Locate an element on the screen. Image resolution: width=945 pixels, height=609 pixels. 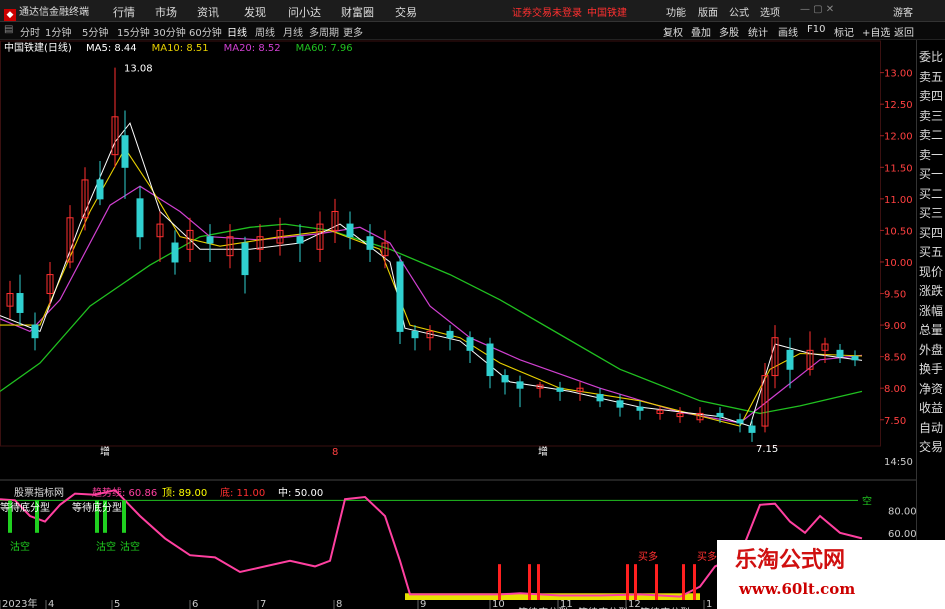
chart-mark-2: 增 is located at coordinates (543, 451).